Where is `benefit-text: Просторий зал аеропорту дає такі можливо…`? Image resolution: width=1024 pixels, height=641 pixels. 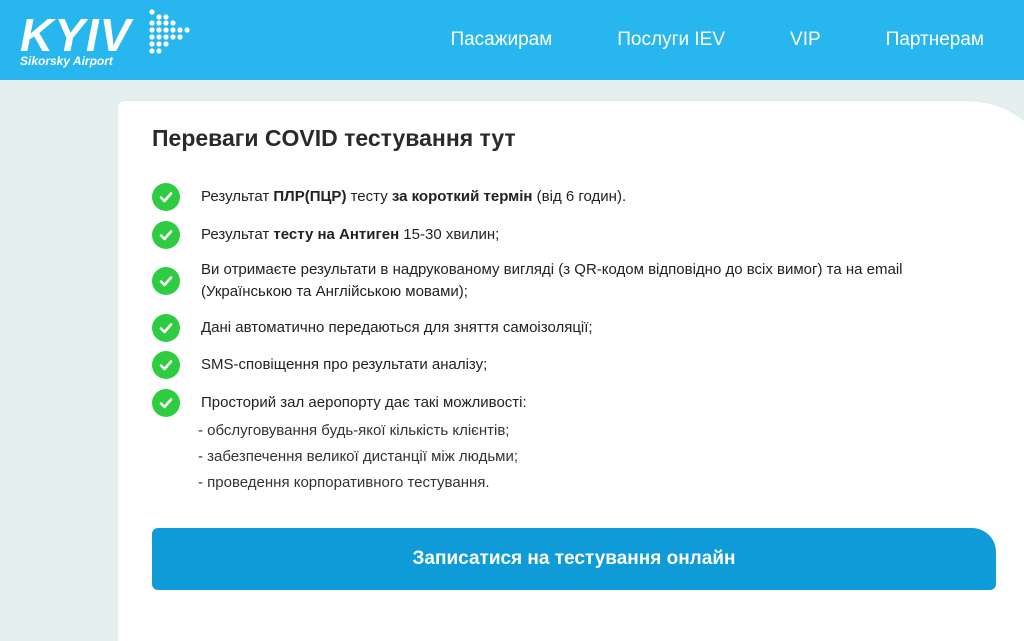
benefit-text: Просторий зал аеропорту дає такі можливо… is located at coordinates (364, 403).